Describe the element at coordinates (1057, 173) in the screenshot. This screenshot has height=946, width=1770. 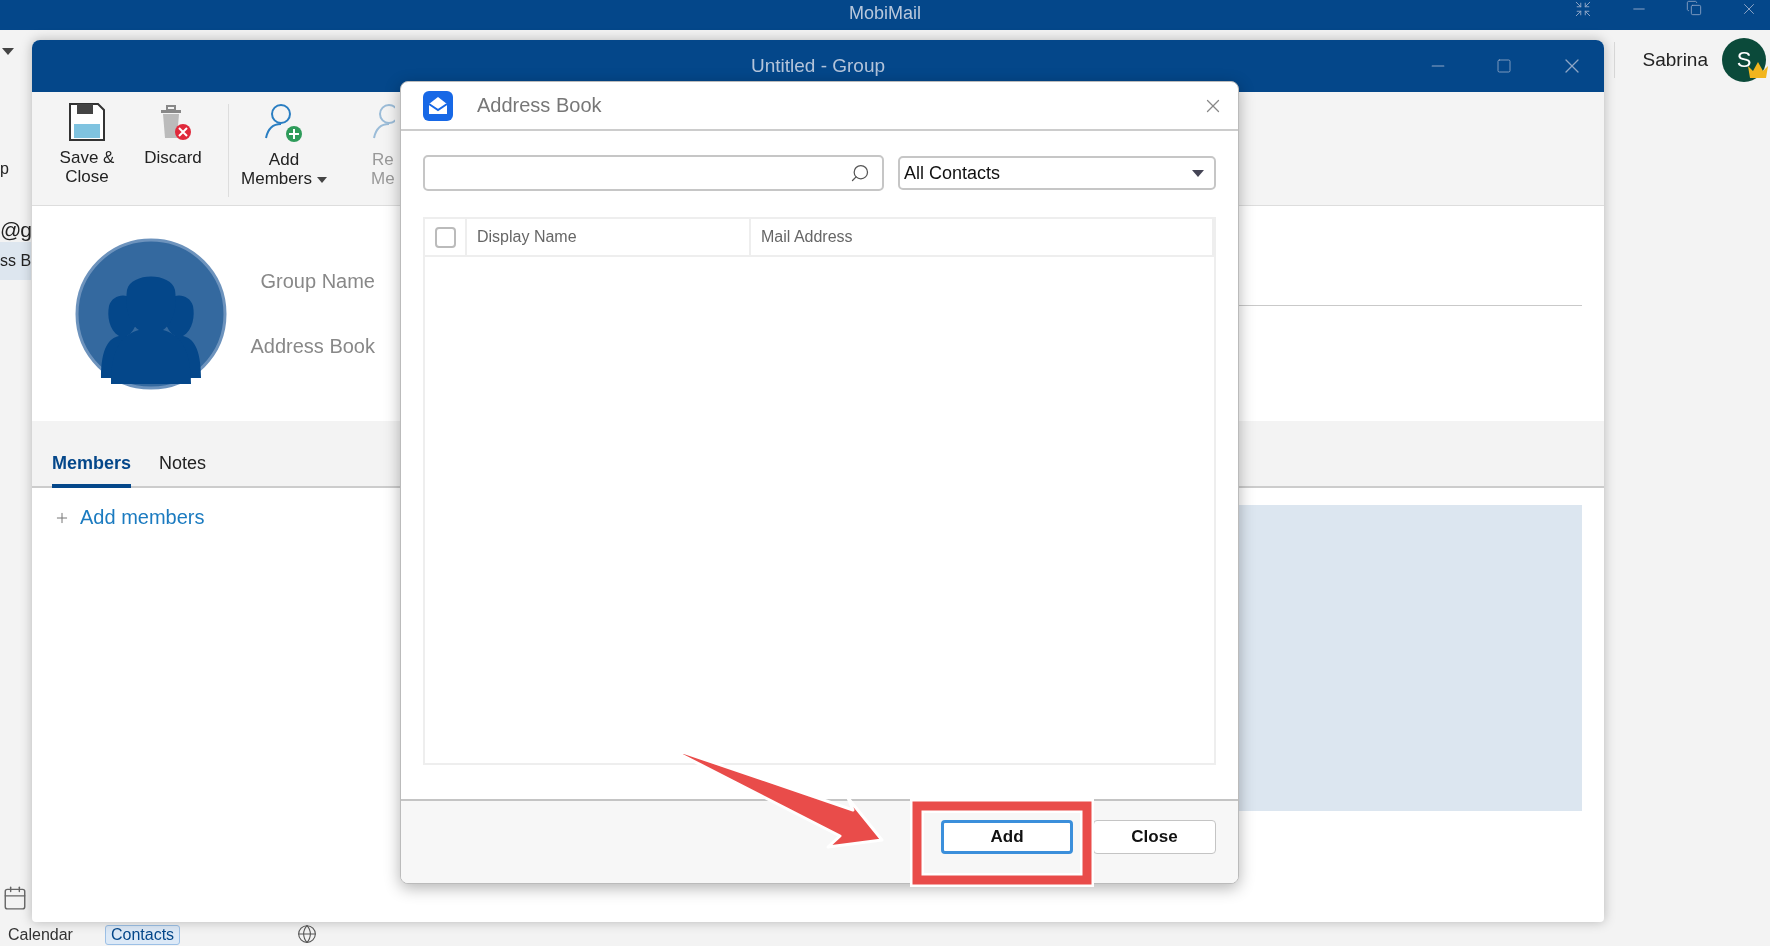
I see `contacts-dropdown: All Contacts` at that location.